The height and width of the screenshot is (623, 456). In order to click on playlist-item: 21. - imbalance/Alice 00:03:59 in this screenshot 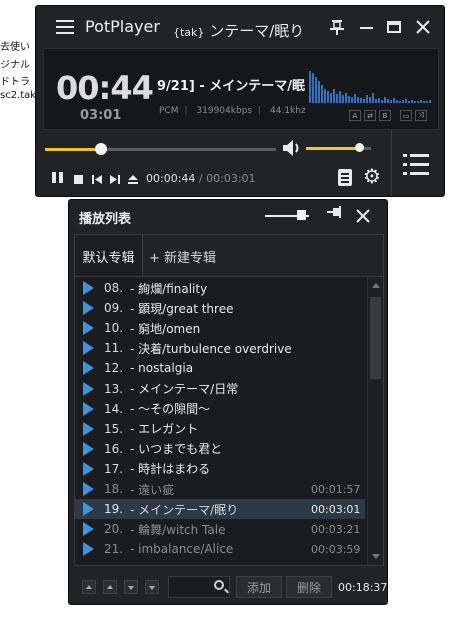, I will do `click(220, 549)`.